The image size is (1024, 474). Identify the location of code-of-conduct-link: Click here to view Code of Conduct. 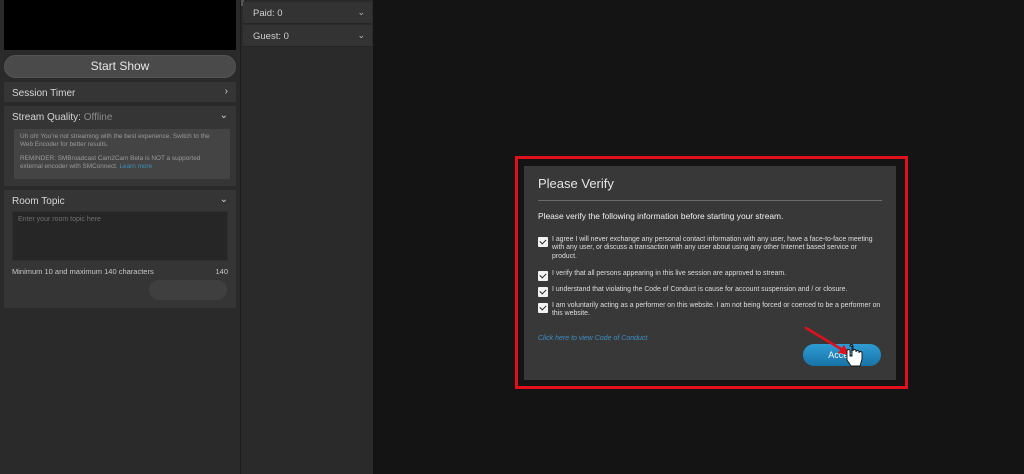
(592, 338).